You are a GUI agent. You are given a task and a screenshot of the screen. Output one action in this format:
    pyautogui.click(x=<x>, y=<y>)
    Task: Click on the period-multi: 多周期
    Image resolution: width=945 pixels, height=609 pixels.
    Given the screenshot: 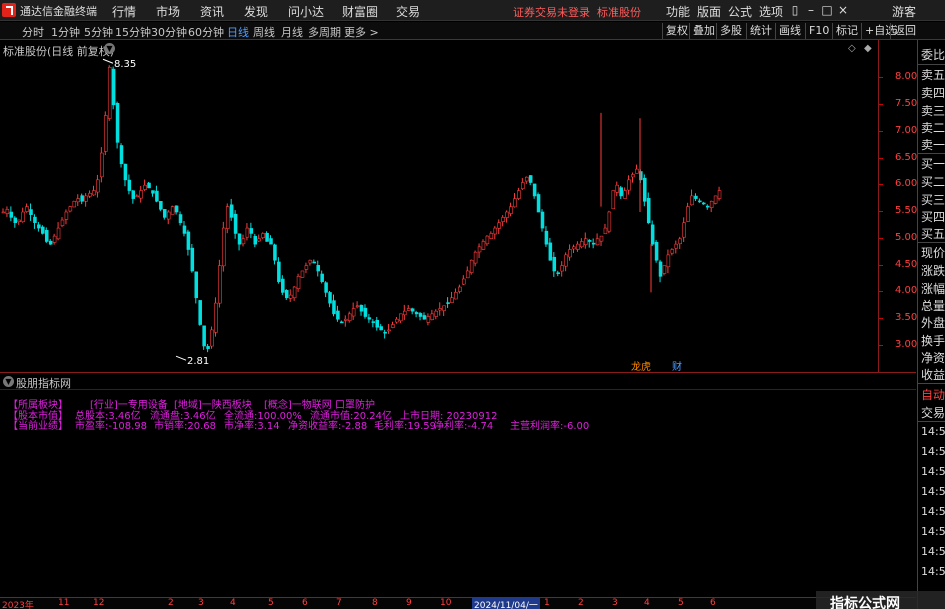 What is the action you would take?
    pyautogui.click(x=324, y=32)
    